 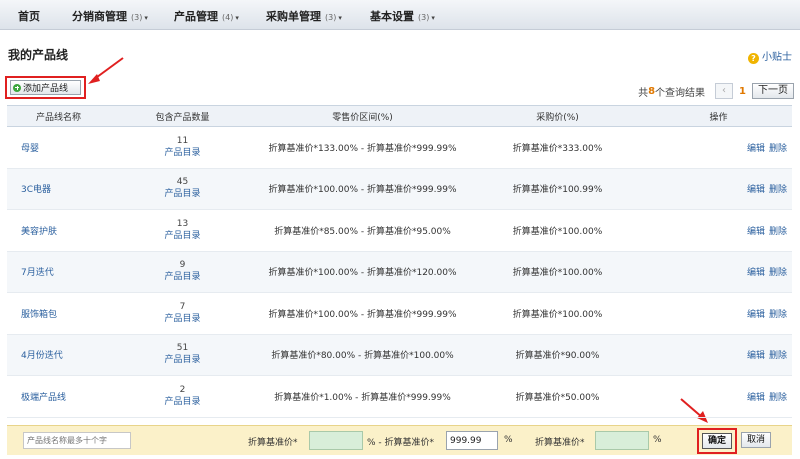 I want to click on nav-product-count: (4), so click(x=228, y=17).